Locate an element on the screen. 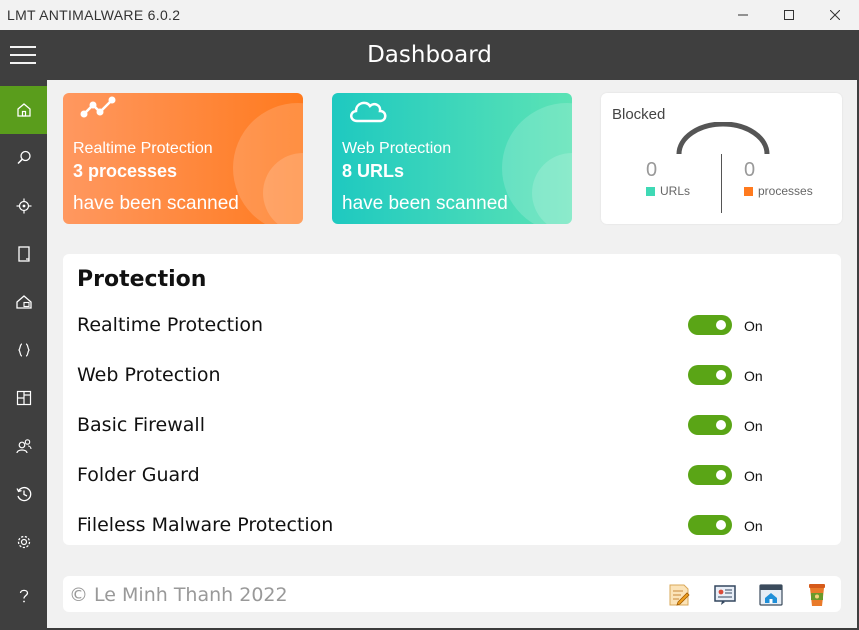  device-icon is located at coordinates (23, 254).